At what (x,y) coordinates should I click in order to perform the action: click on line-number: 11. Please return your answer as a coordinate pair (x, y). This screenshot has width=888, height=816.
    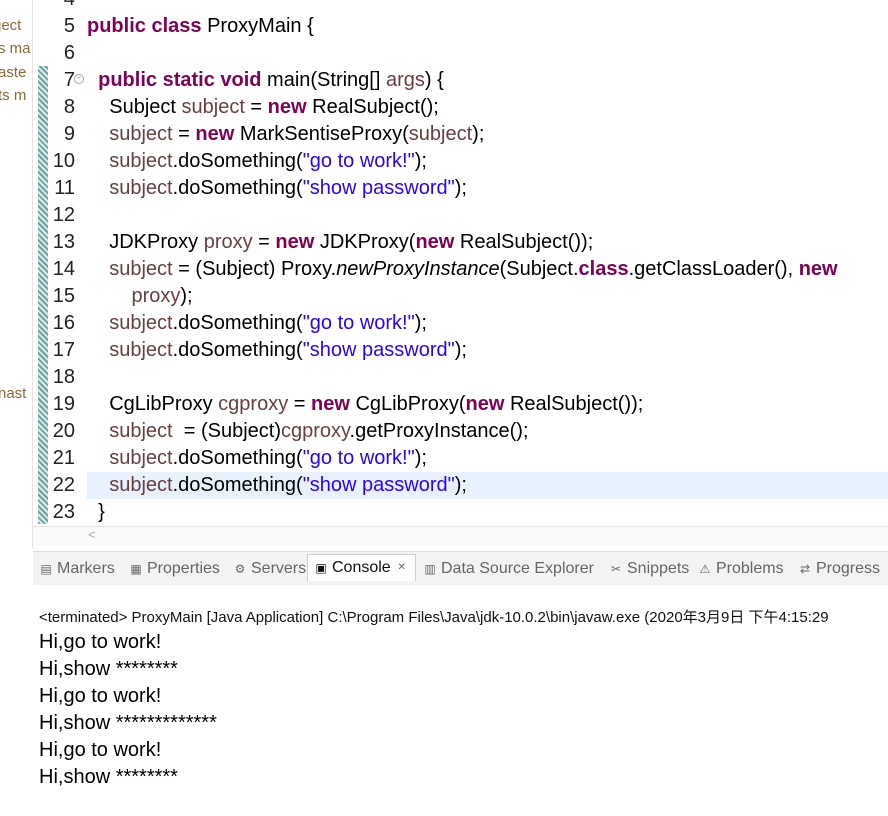
    Looking at the image, I should click on (64, 188).